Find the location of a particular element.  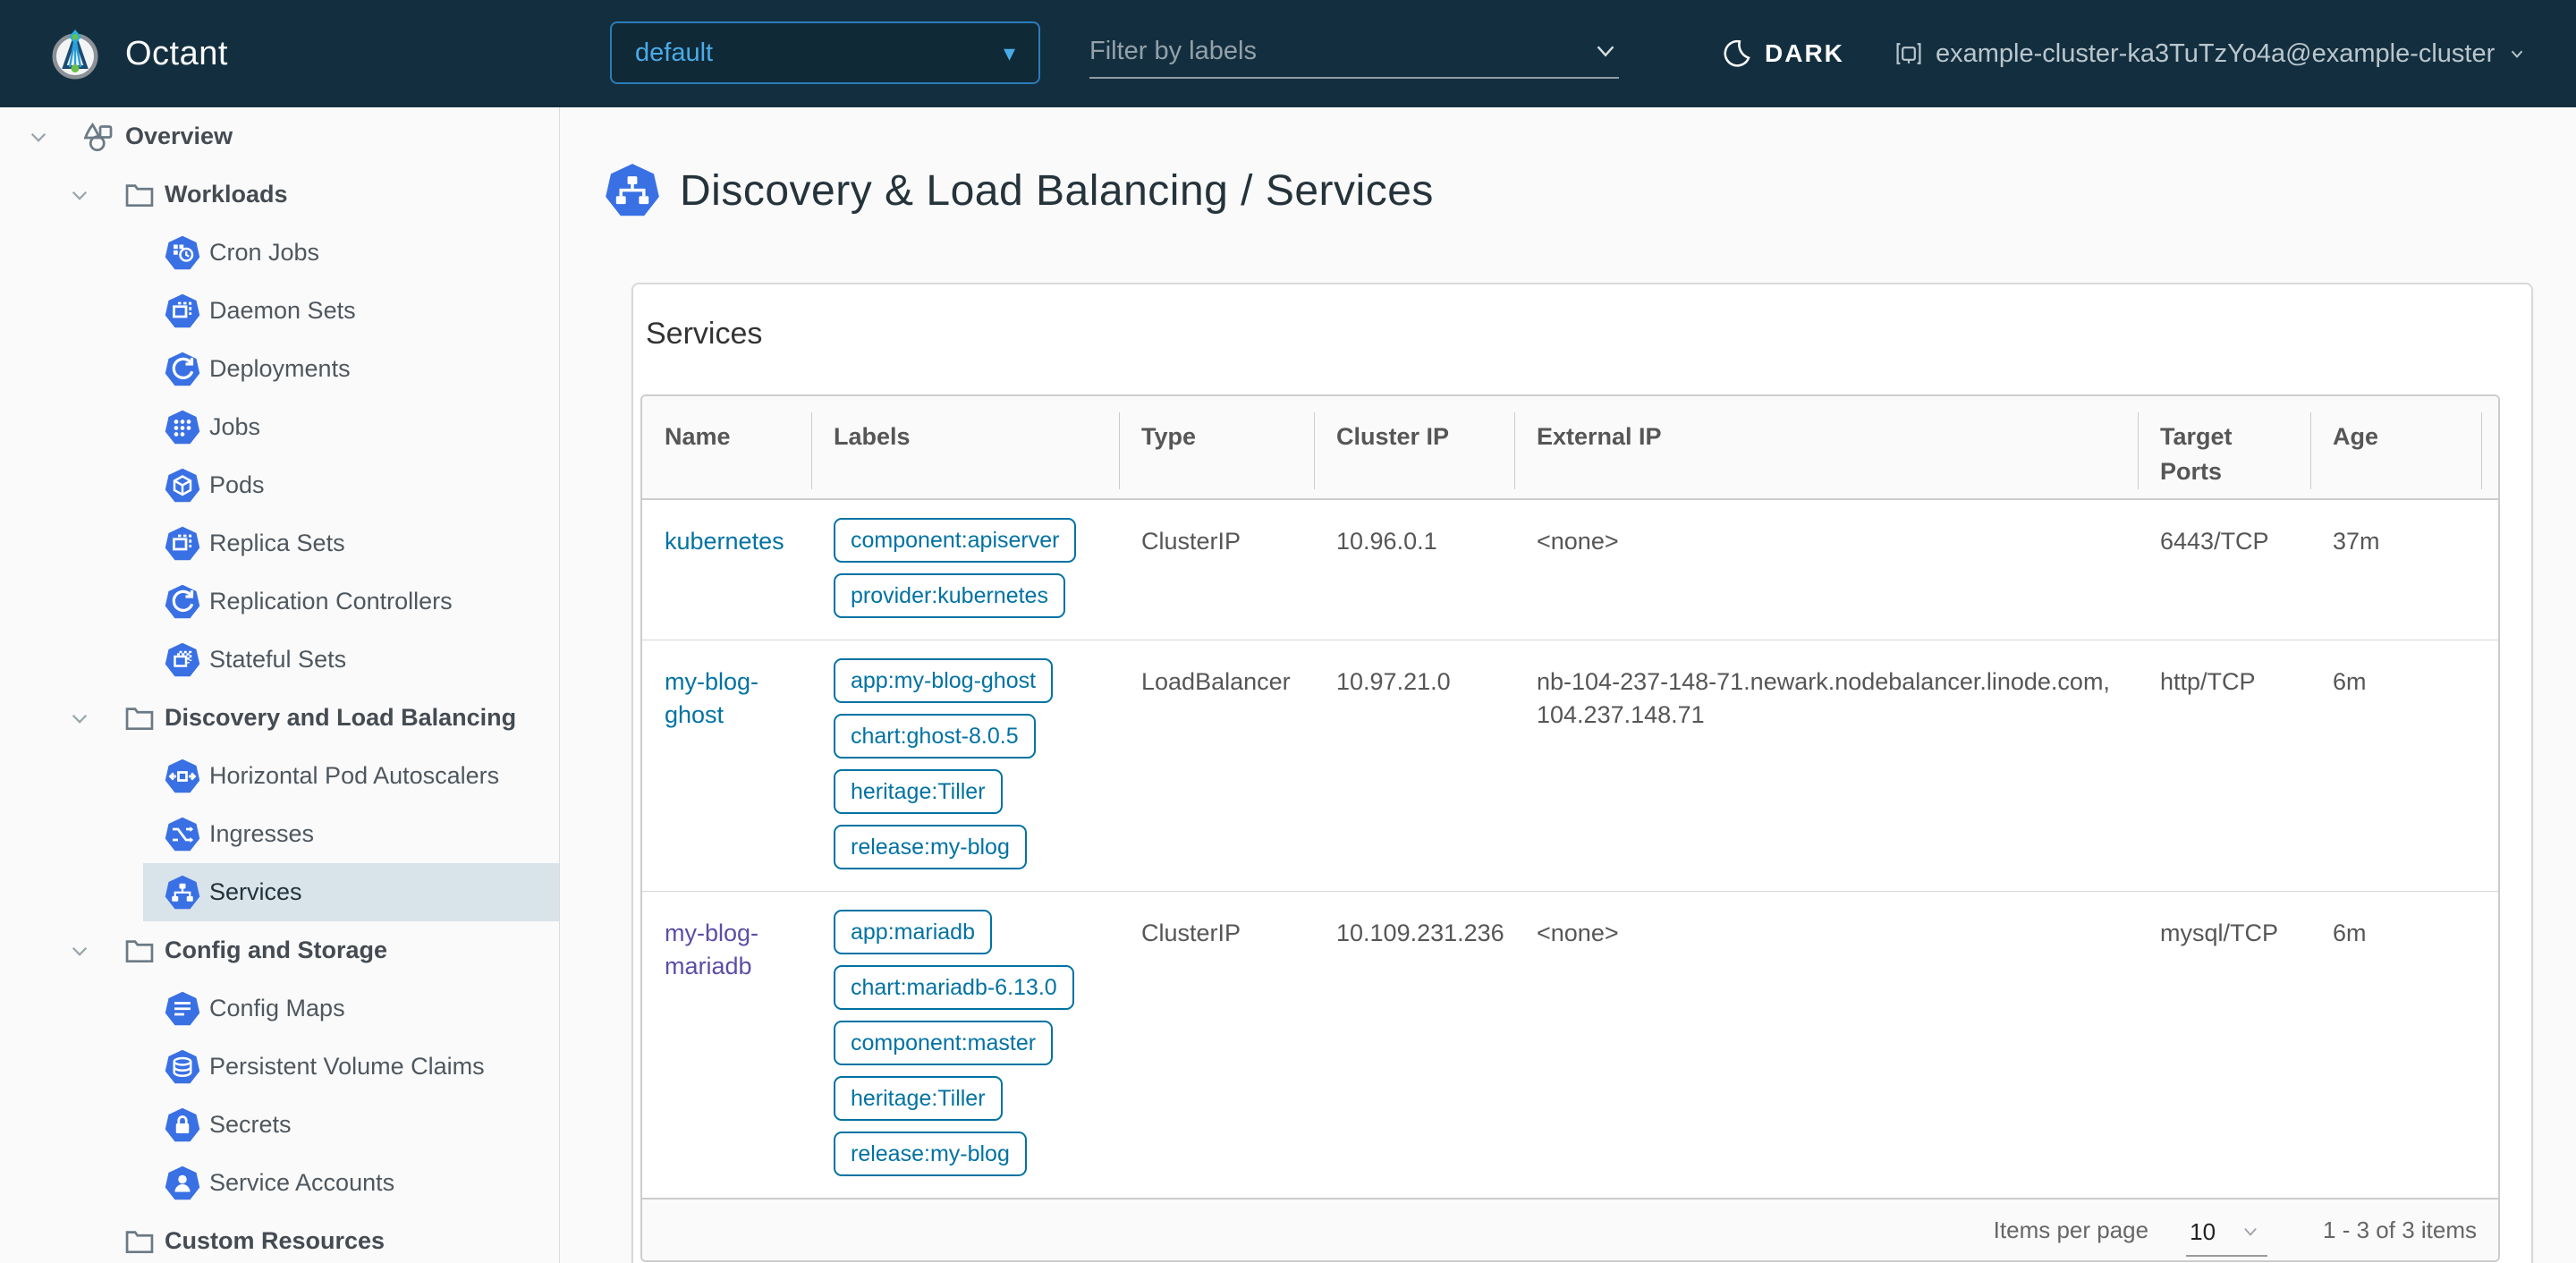

label-tag-row: component:apiserver is located at coordinates (969, 541).